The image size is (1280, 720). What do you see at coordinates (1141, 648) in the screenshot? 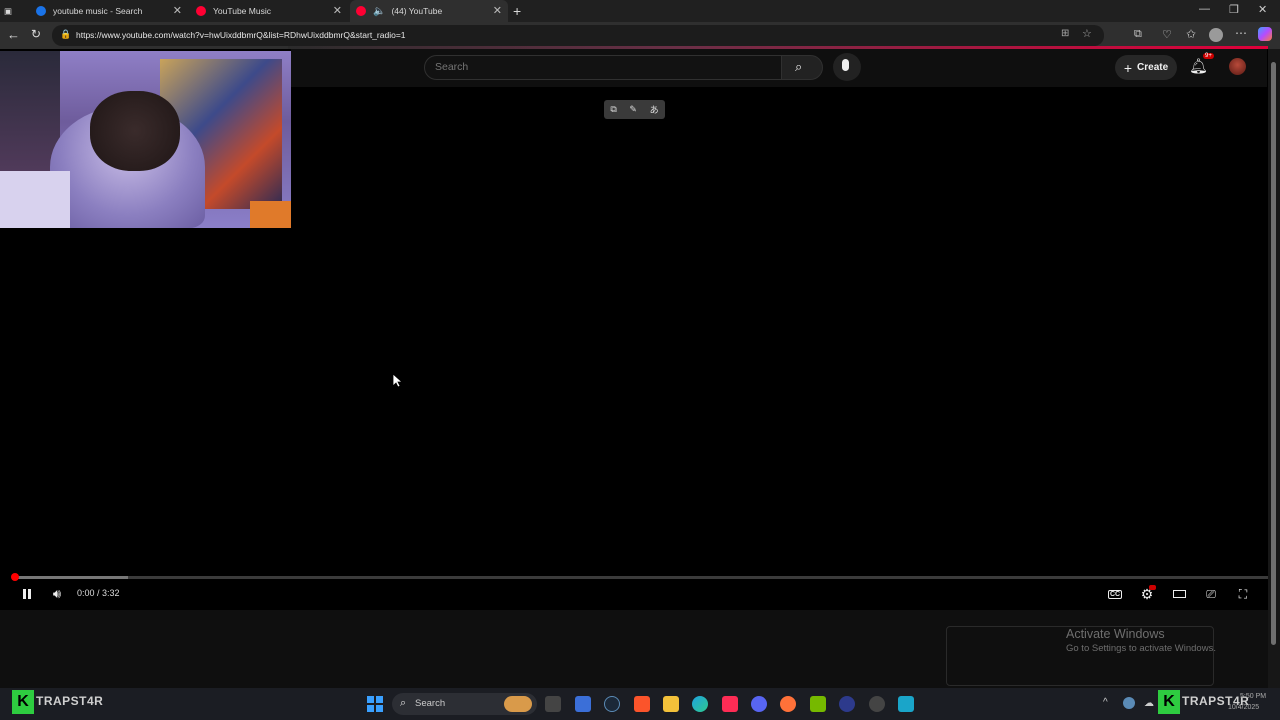
I see `activate-subtitle: Go to Settings to activate Windows.` at bounding box center [1141, 648].